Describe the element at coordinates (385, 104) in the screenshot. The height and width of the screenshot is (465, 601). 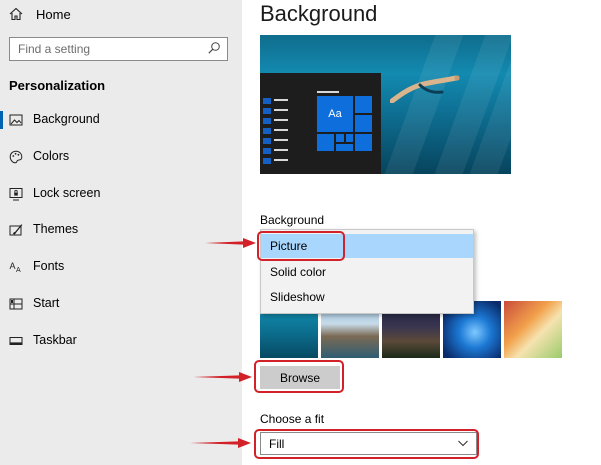
I see `desktop-preview: Aa` at that location.